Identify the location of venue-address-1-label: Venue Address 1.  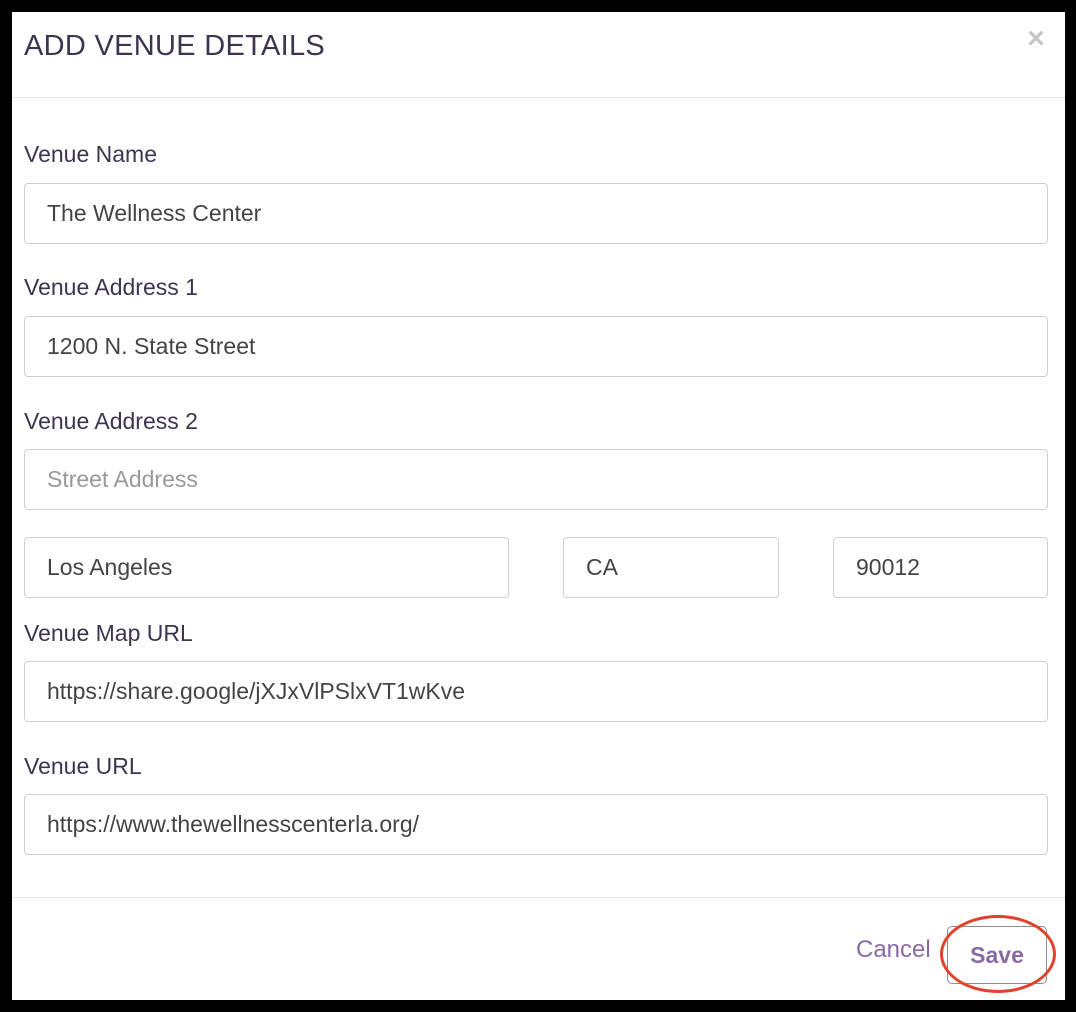
(111, 287).